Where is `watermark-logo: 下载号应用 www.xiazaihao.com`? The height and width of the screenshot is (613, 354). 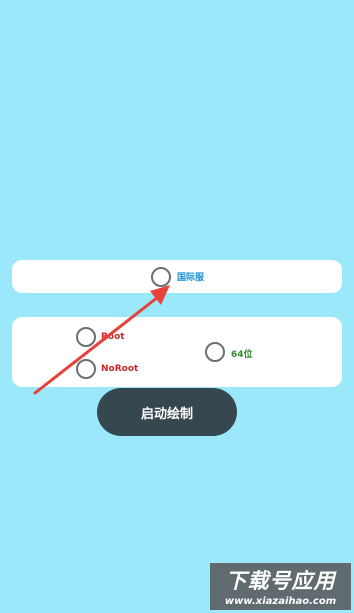 watermark-logo: 下载号应用 www.xiazaihao.com is located at coordinates (280, 586).